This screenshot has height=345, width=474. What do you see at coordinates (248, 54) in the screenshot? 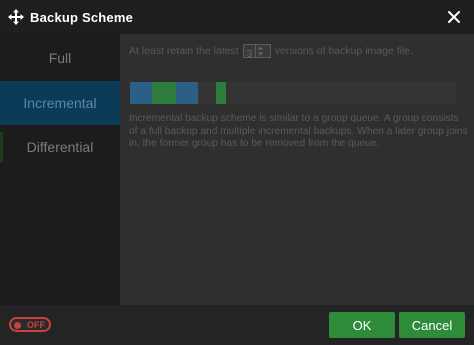
I see `retain-versions-value: 3` at bounding box center [248, 54].